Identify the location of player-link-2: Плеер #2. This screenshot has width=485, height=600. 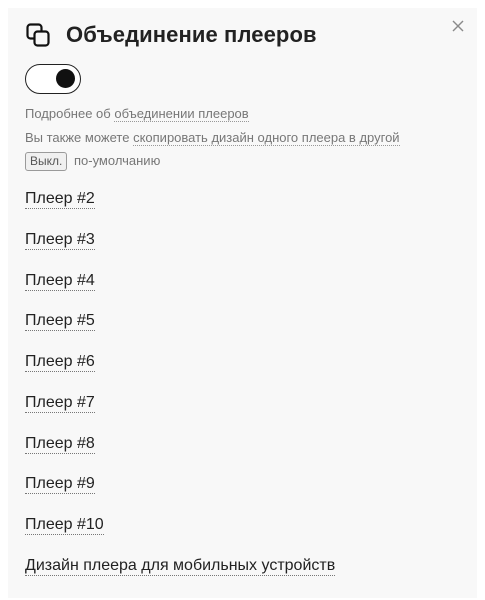
(60, 199).